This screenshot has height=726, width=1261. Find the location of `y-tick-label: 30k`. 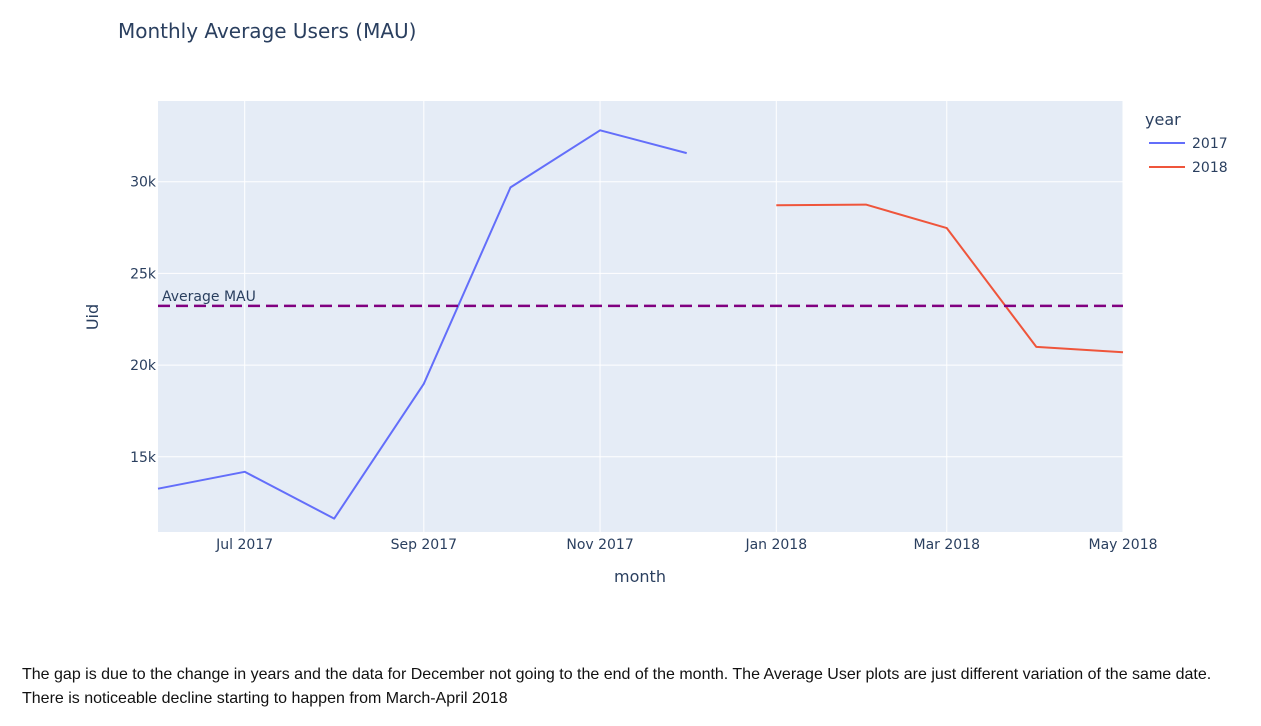

y-tick-label: 30k is located at coordinates (143, 183).